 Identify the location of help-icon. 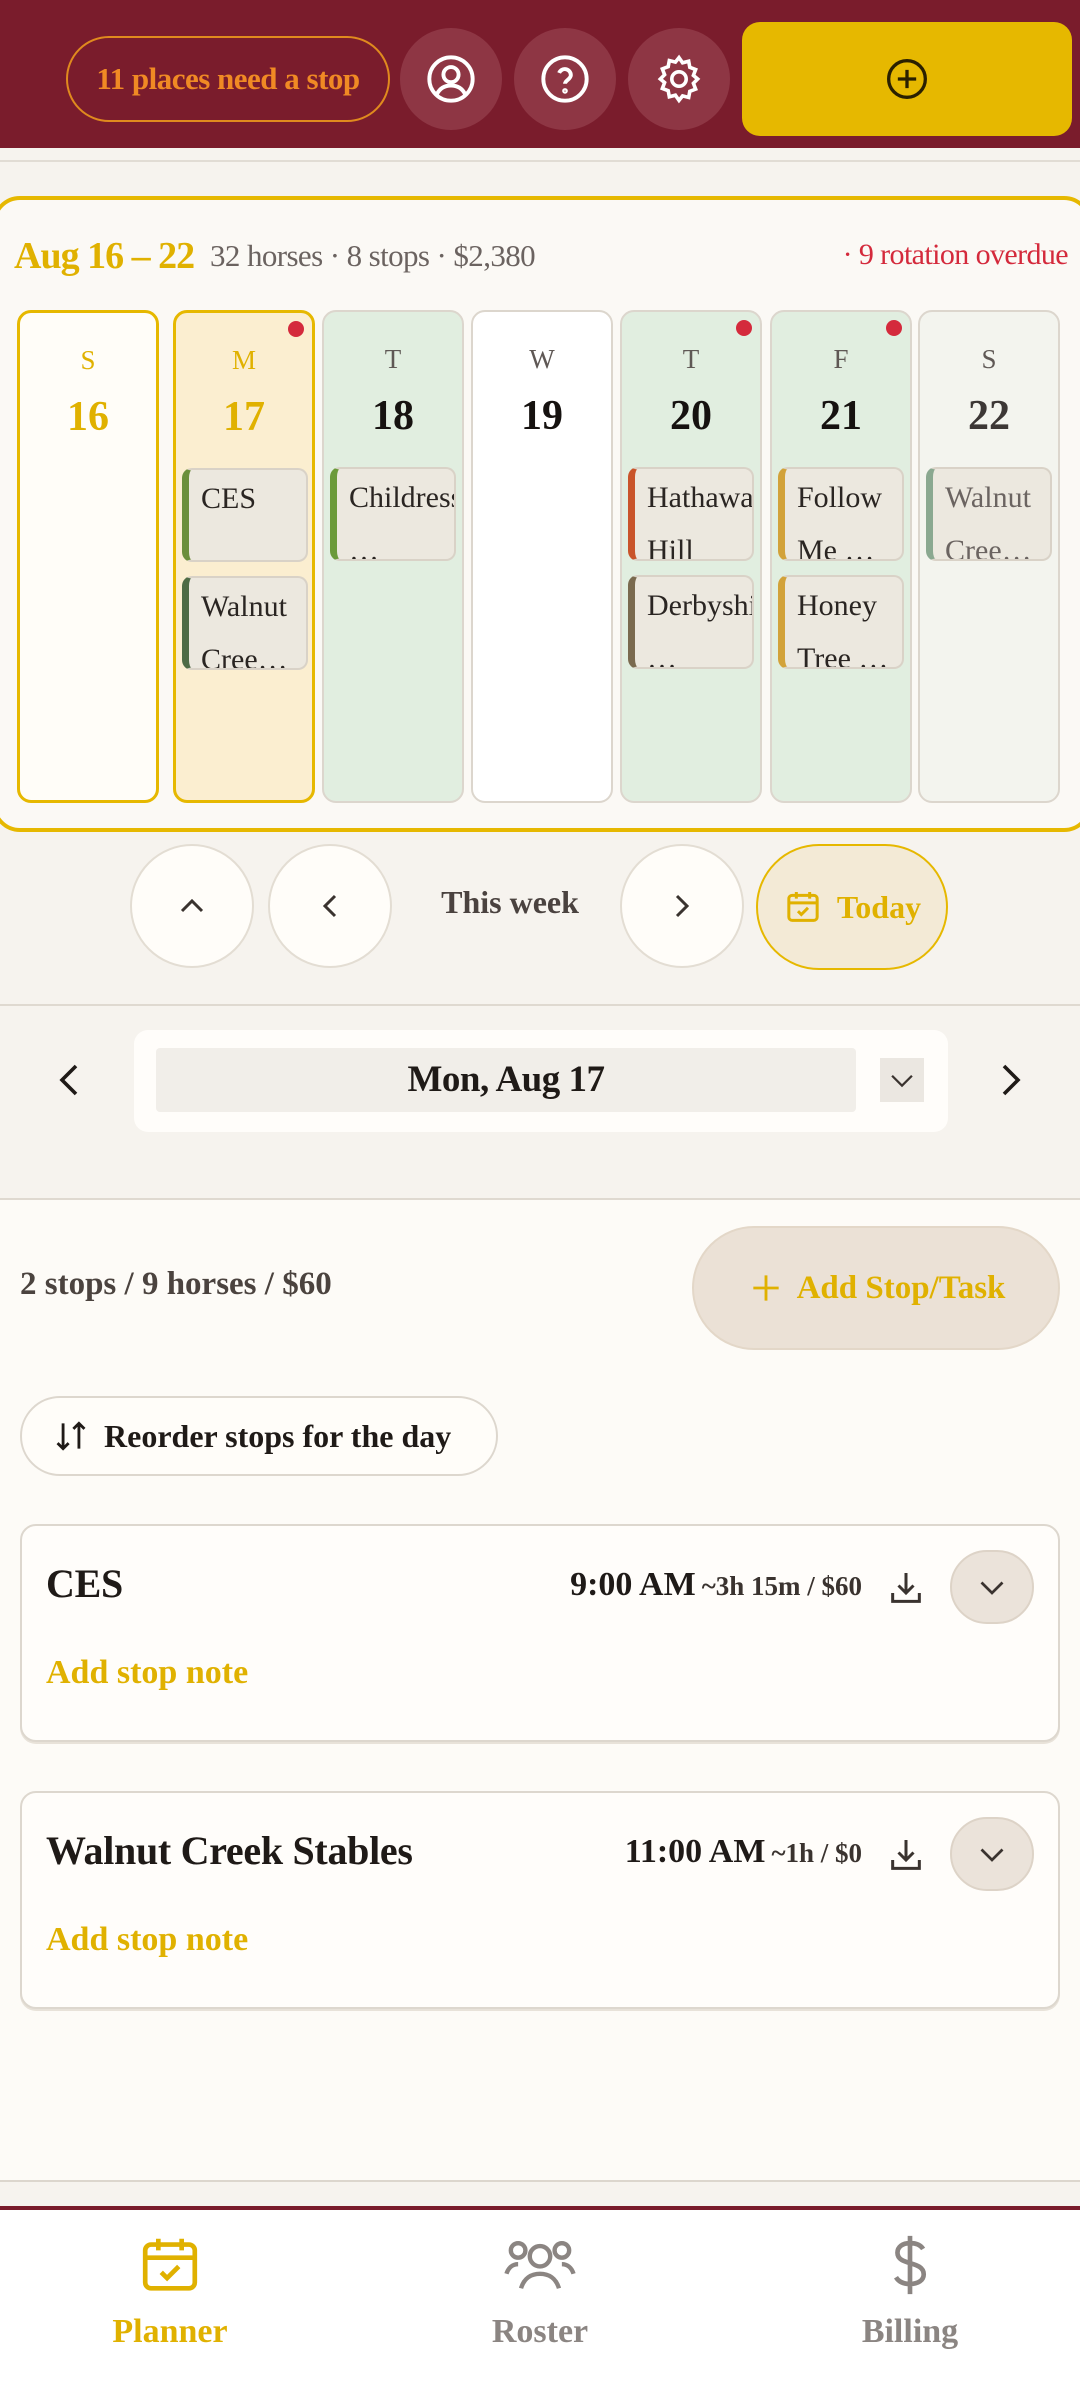
(565, 79).